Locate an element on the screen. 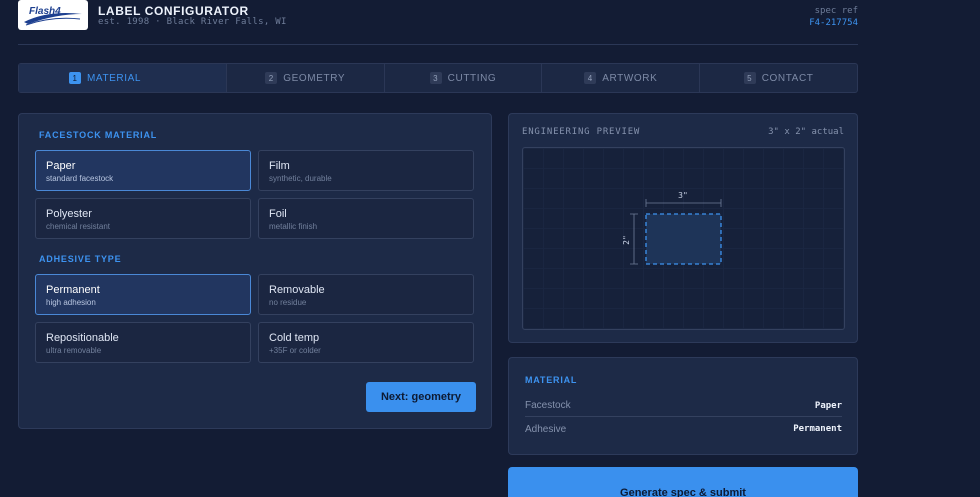 The width and height of the screenshot is (980, 497). step-number: 5 is located at coordinates (749, 78).